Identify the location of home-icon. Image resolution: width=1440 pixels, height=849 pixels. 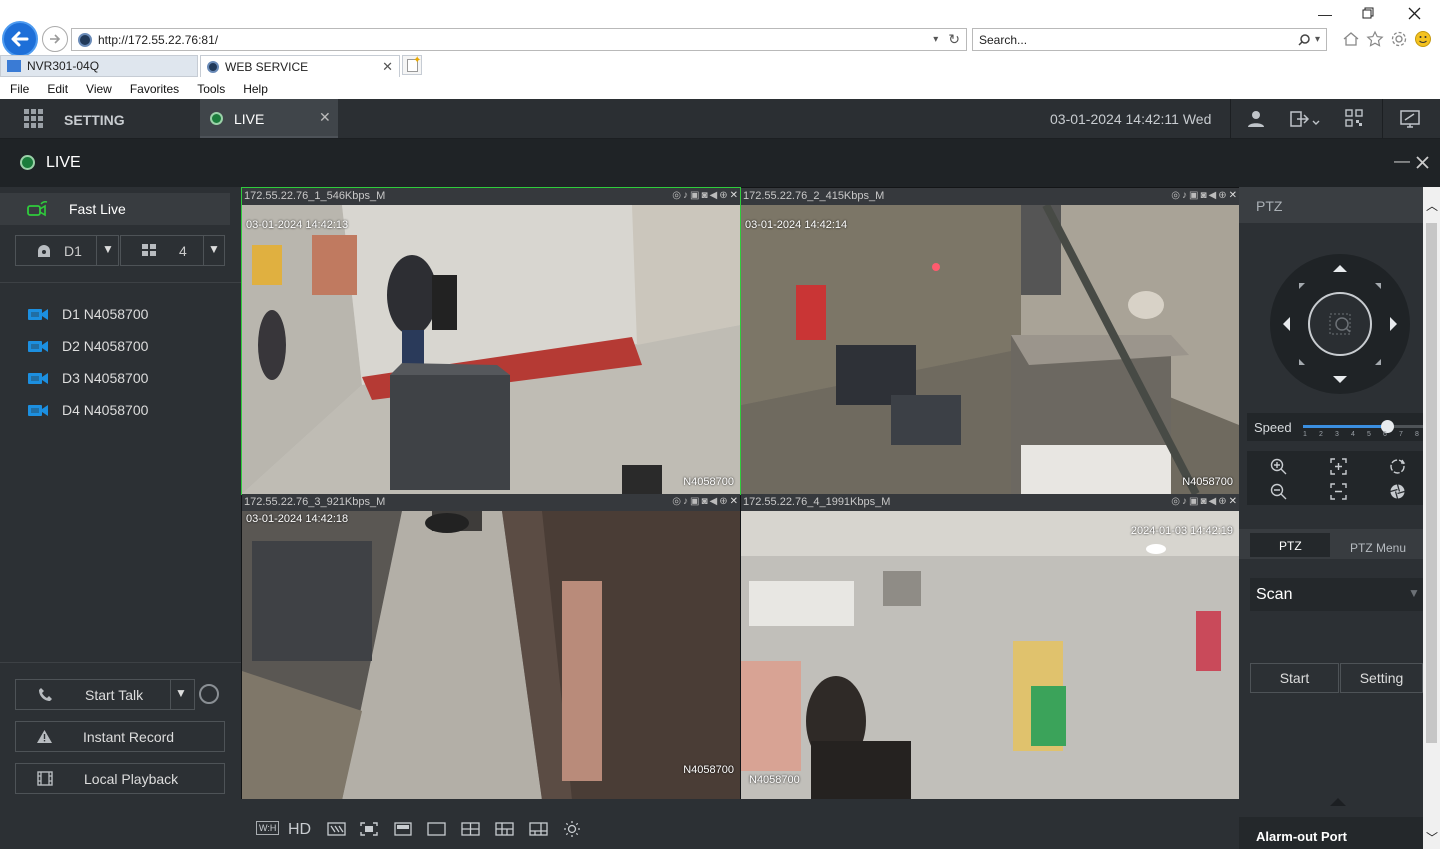
(1351, 39).